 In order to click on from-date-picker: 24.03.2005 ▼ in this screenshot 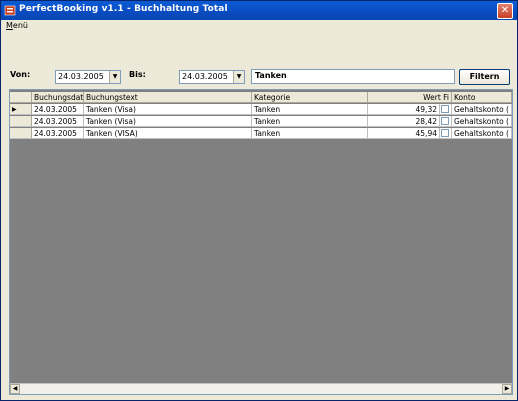, I will do `click(88, 77)`.